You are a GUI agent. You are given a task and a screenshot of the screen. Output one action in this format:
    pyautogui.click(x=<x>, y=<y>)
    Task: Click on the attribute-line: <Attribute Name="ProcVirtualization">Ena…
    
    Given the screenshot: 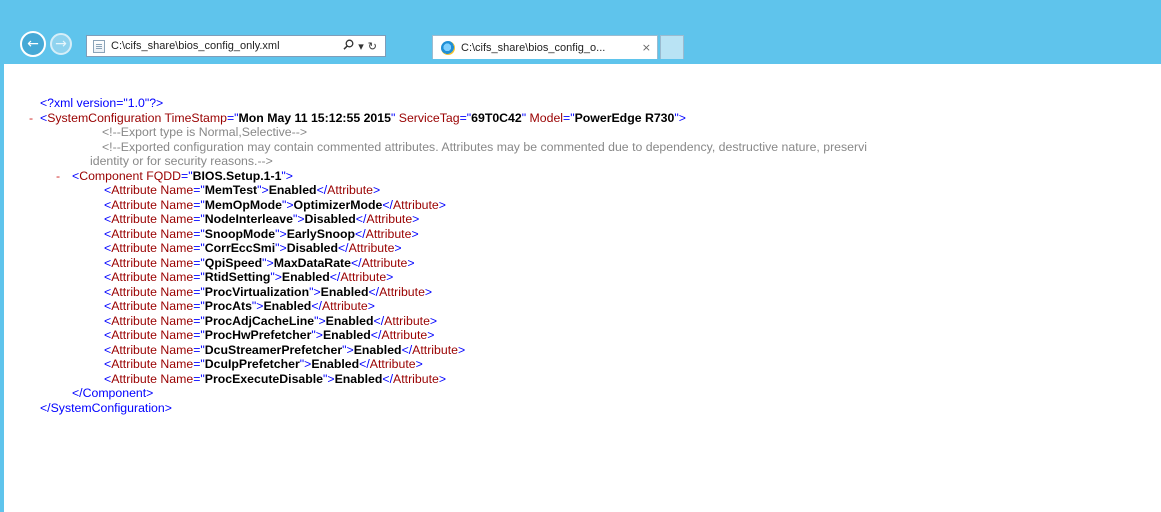 What is the action you would take?
    pyautogui.click(x=268, y=291)
    